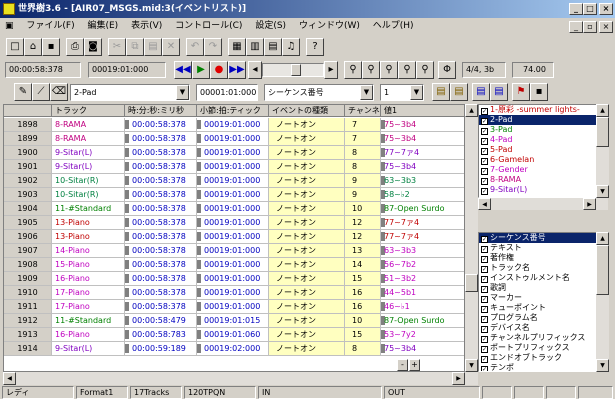  I want to click on event-type-select: シーケンス番号 ▼, so click(319, 92).